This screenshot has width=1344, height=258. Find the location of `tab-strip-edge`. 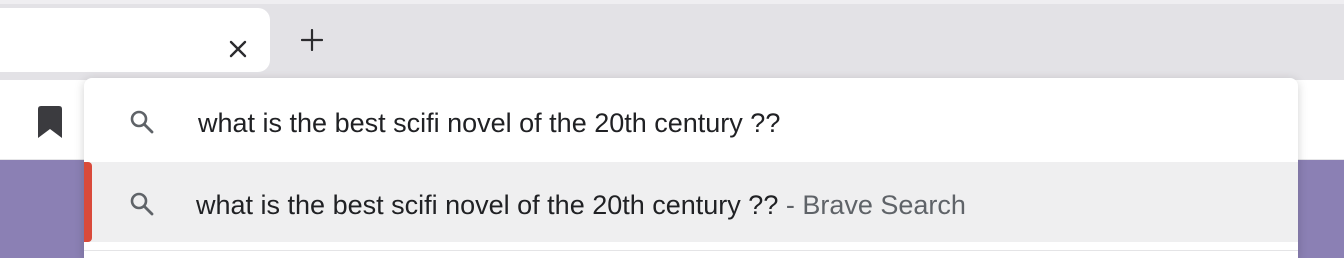

tab-strip-edge is located at coordinates (672, 2).